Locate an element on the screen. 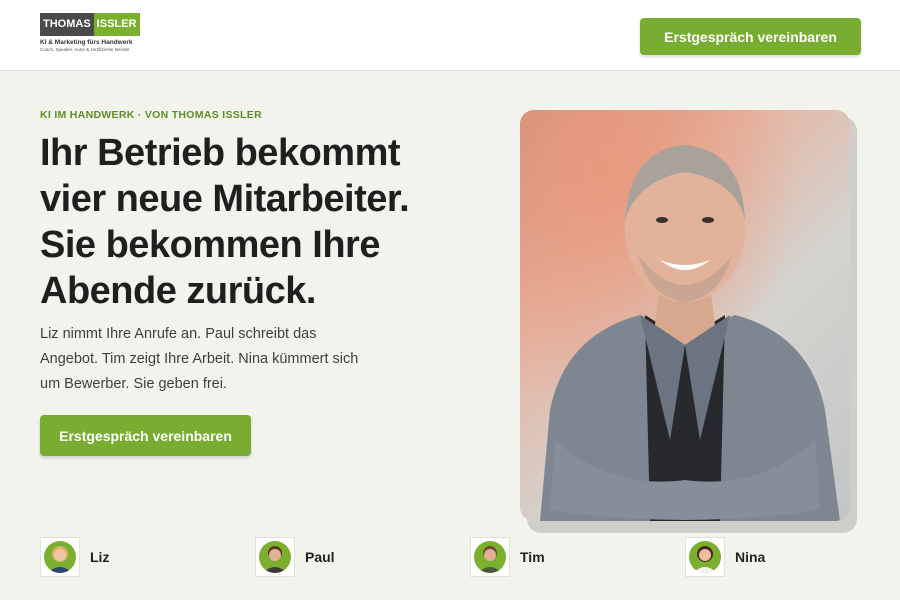  avatar-tim is located at coordinates (490, 557).